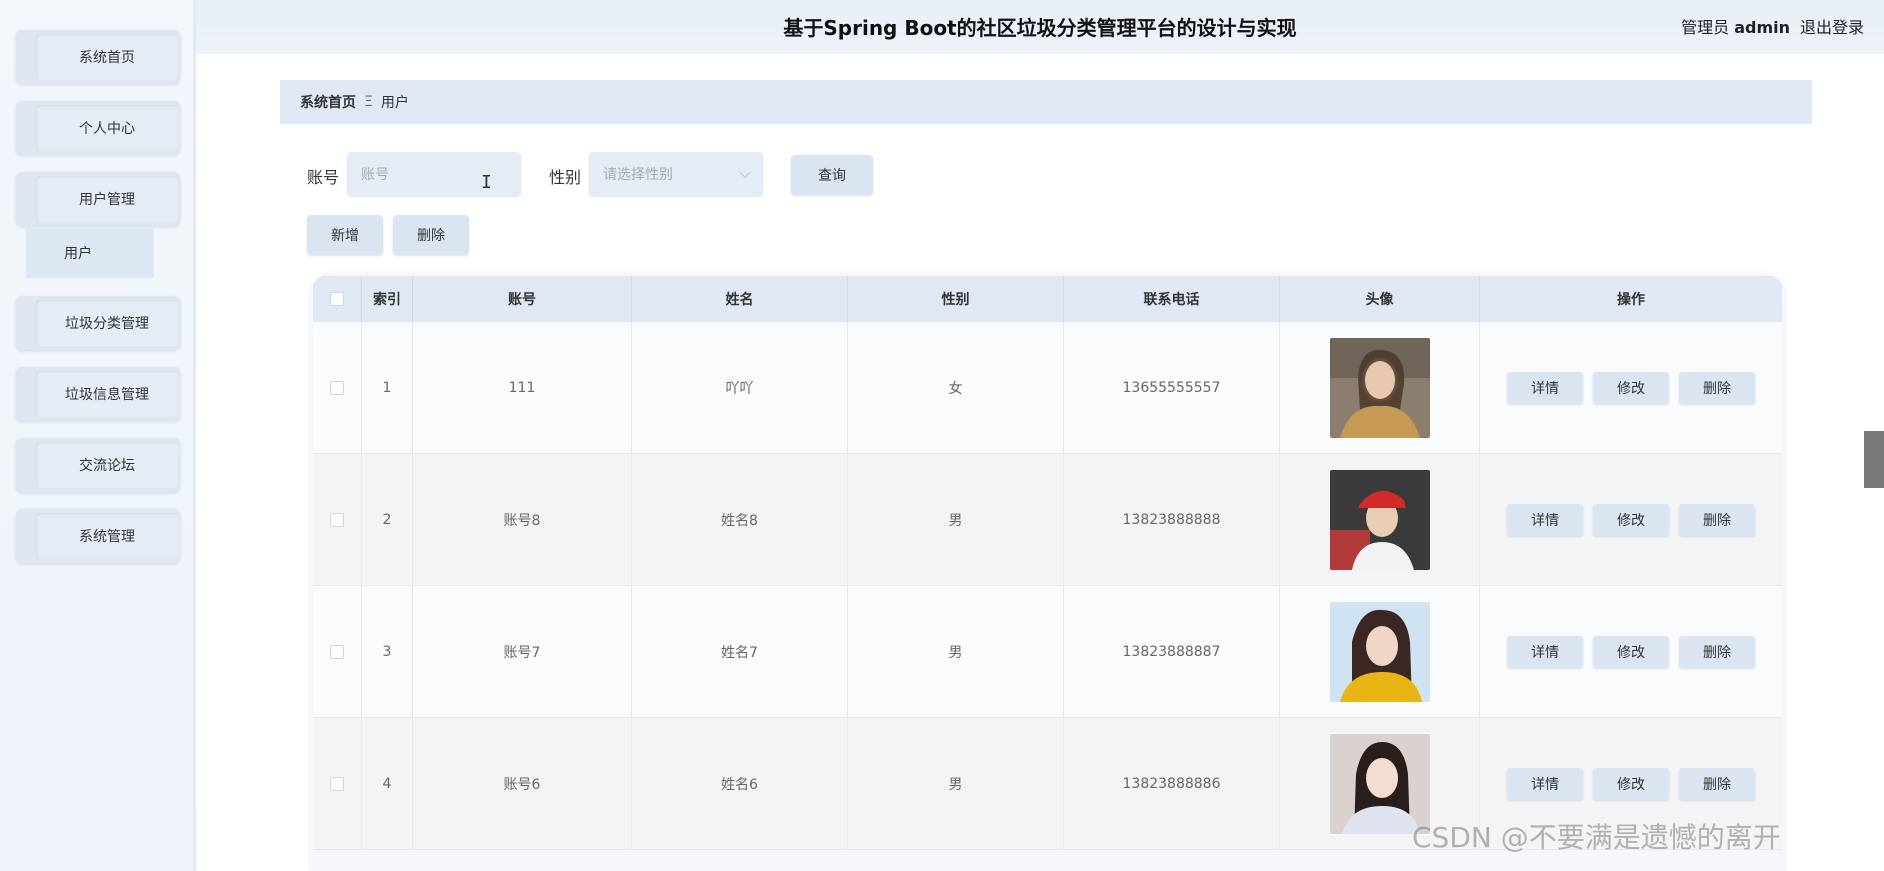 This screenshot has width=1884, height=871. What do you see at coordinates (1832, 26) in the screenshot?
I see `logout-link: 退出登录` at bounding box center [1832, 26].